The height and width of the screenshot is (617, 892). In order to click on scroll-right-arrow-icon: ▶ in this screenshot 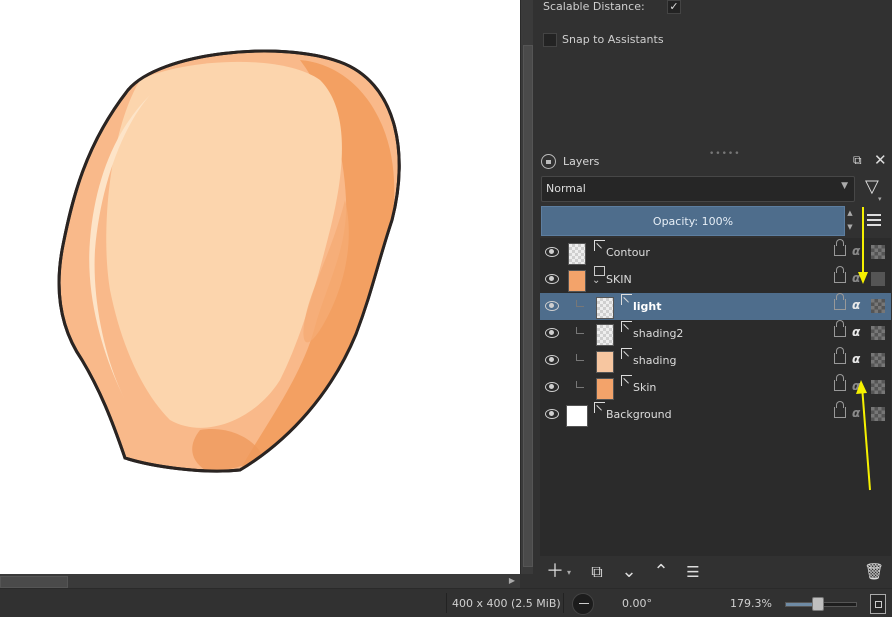, I will do `click(512, 581)`.